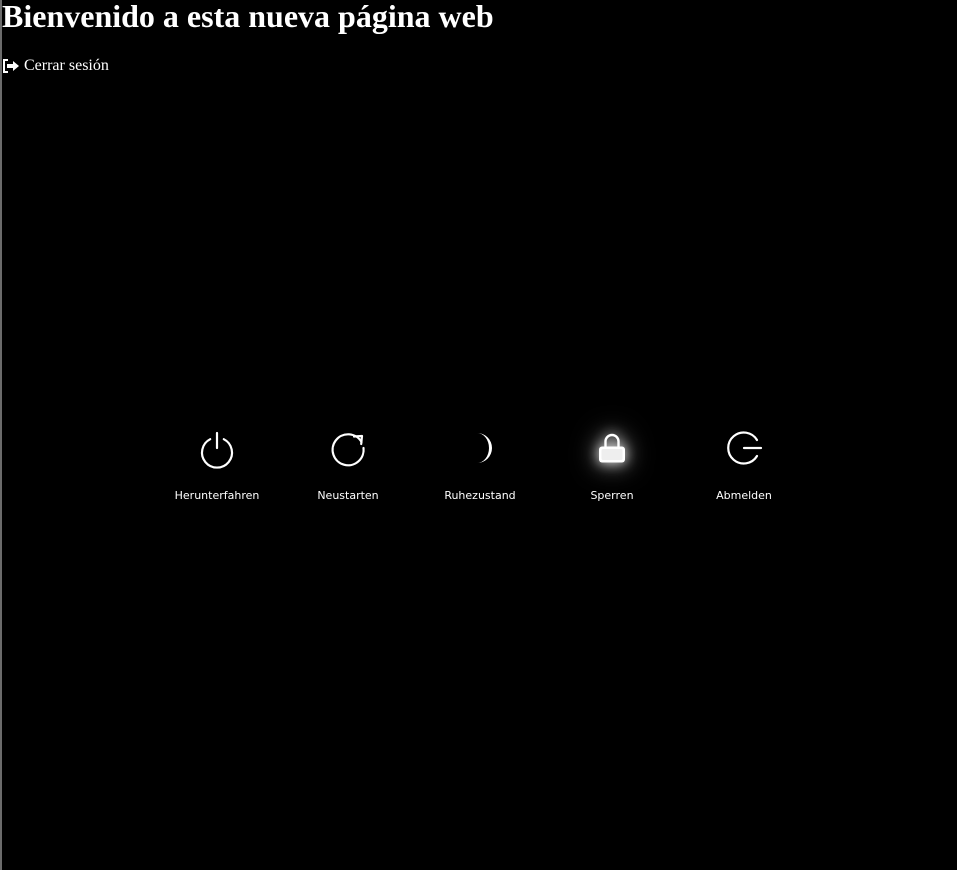 The width and height of the screenshot is (957, 870). I want to click on logout-icon, so click(744, 448).